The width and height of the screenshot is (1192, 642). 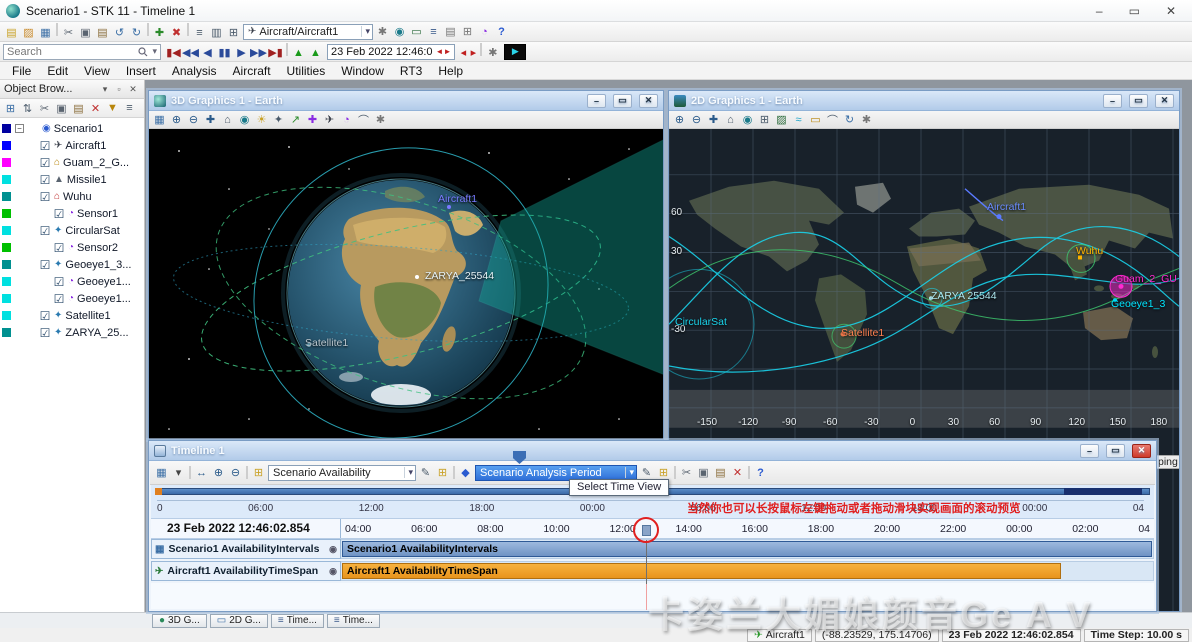 What do you see at coordinates (244, 120) in the screenshot?
I see `globe-icon: ◉` at bounding box center [244, 120].